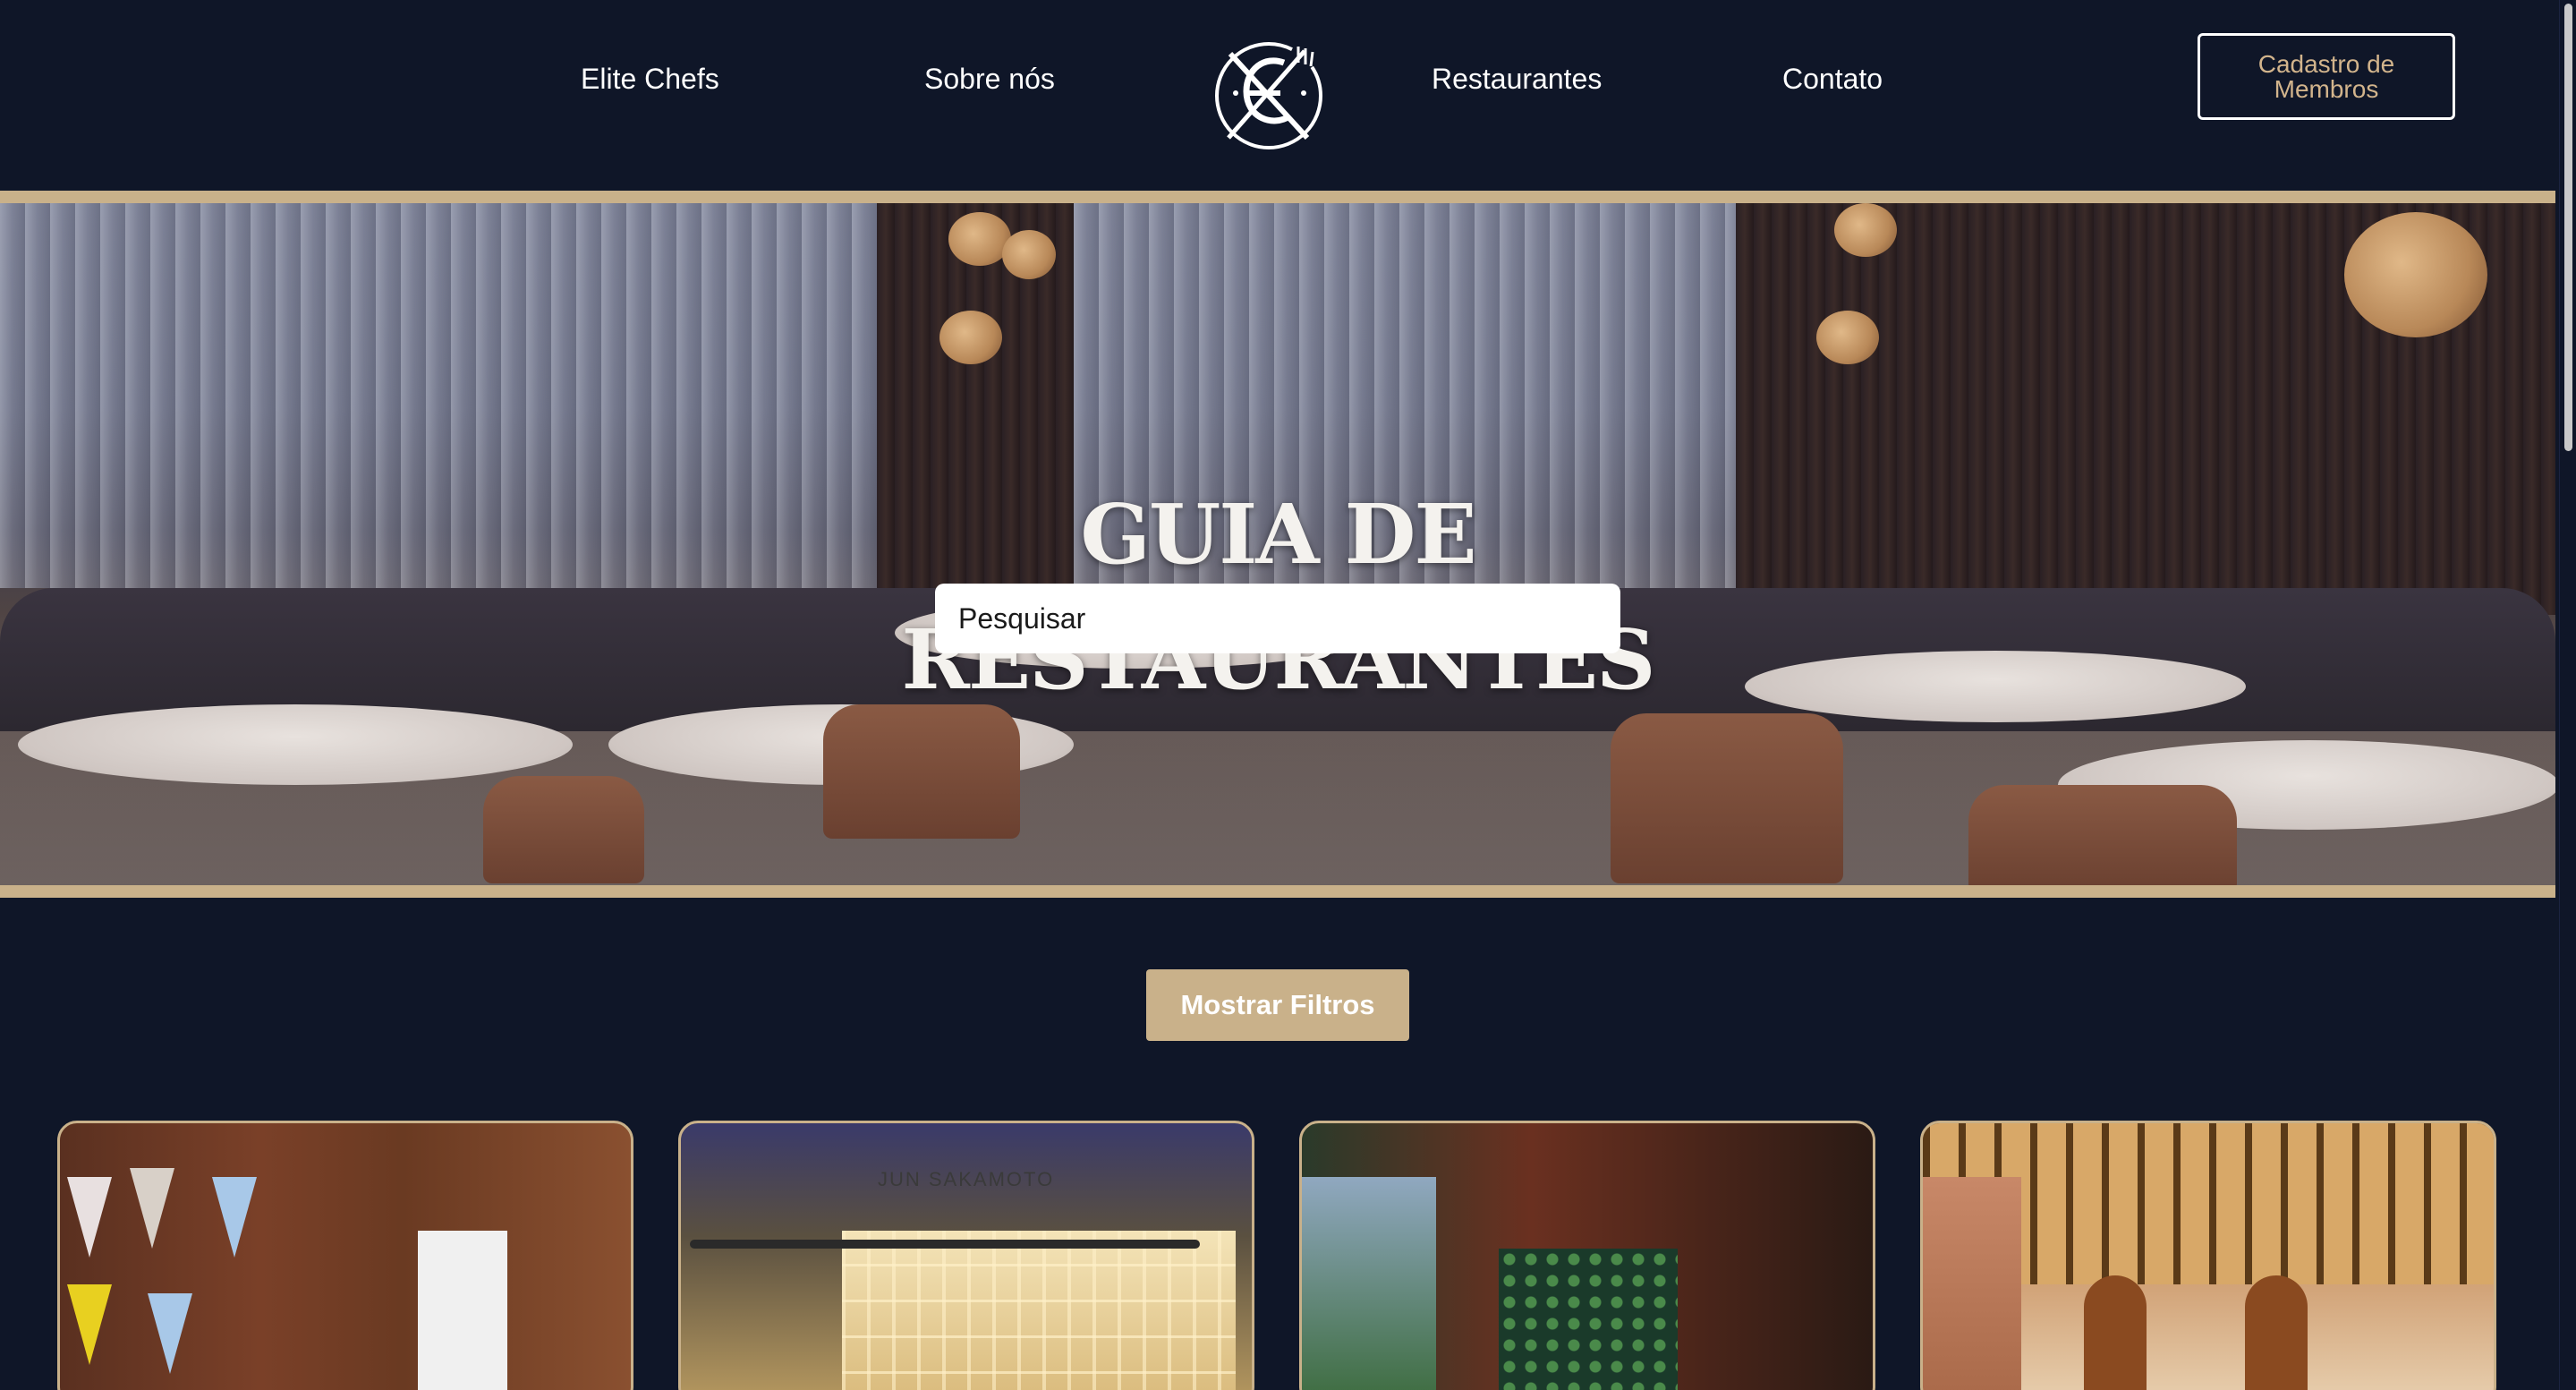 The image size is (2576, 1390). Describe the element at coordinates (966, 1179) in the screenshot. I see `restaurant-sign: JUN SAKAMOTO` at that location.